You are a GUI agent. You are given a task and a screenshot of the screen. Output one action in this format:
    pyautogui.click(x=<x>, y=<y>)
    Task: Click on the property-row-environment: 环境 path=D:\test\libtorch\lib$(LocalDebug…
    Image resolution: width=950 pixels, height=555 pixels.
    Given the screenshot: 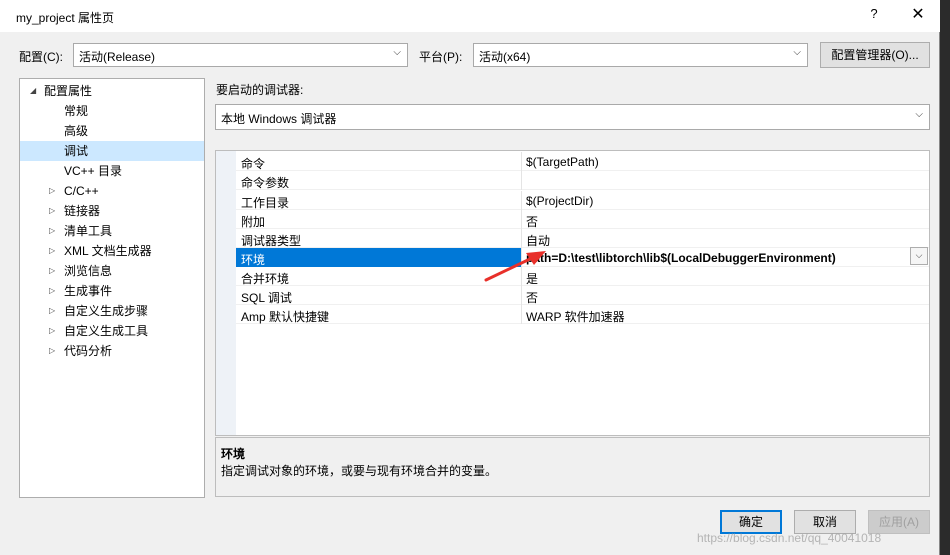 What is the action you would take?
    pyautogui.click(x=582, y=257)
    